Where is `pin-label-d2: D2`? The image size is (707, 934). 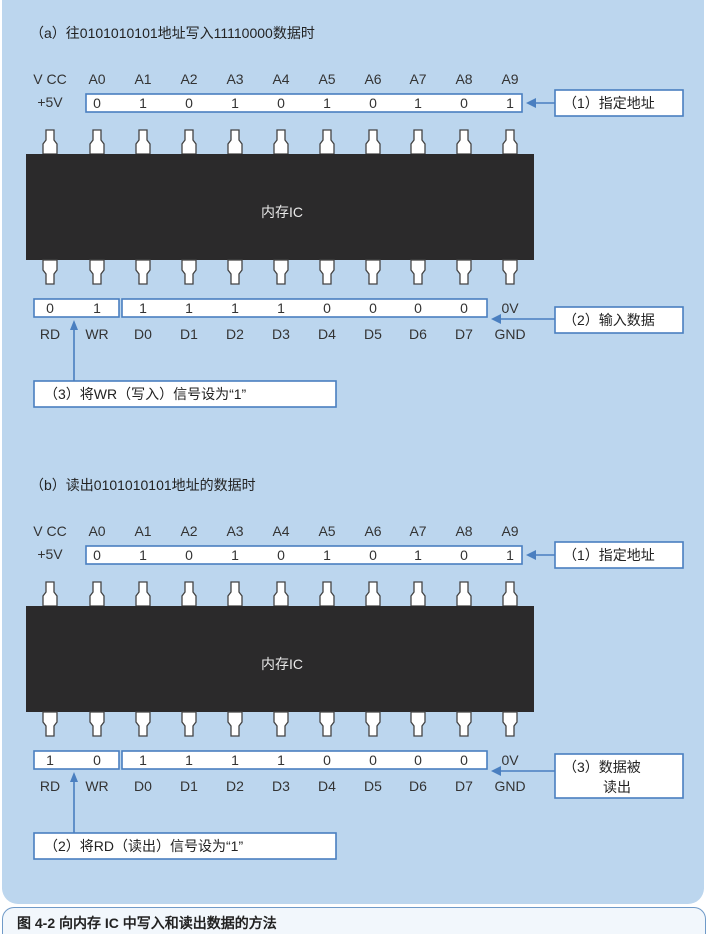
pin-label-d2: D2 is located at coordinates (235, 786).